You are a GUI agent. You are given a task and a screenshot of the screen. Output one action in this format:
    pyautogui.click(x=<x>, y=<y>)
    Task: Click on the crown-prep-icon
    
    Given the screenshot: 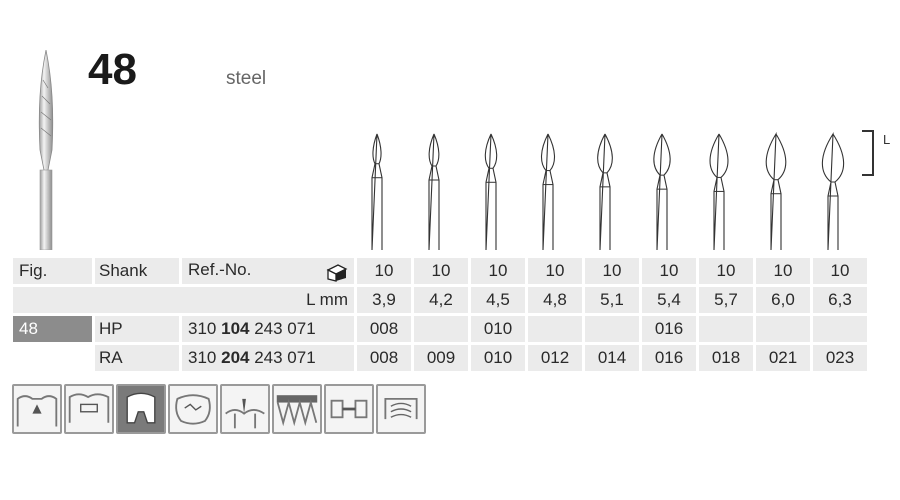 What is the action you would take?
    pyautogui.click(x=89, y=409)
    